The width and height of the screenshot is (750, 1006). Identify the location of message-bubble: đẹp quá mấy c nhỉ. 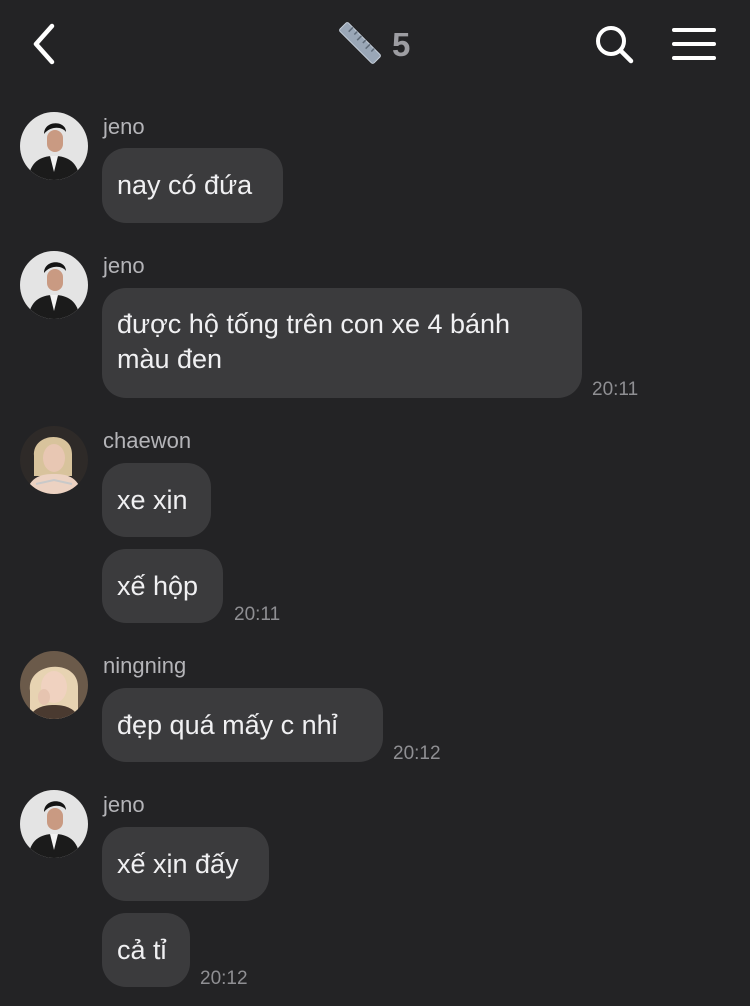
(242, 725).